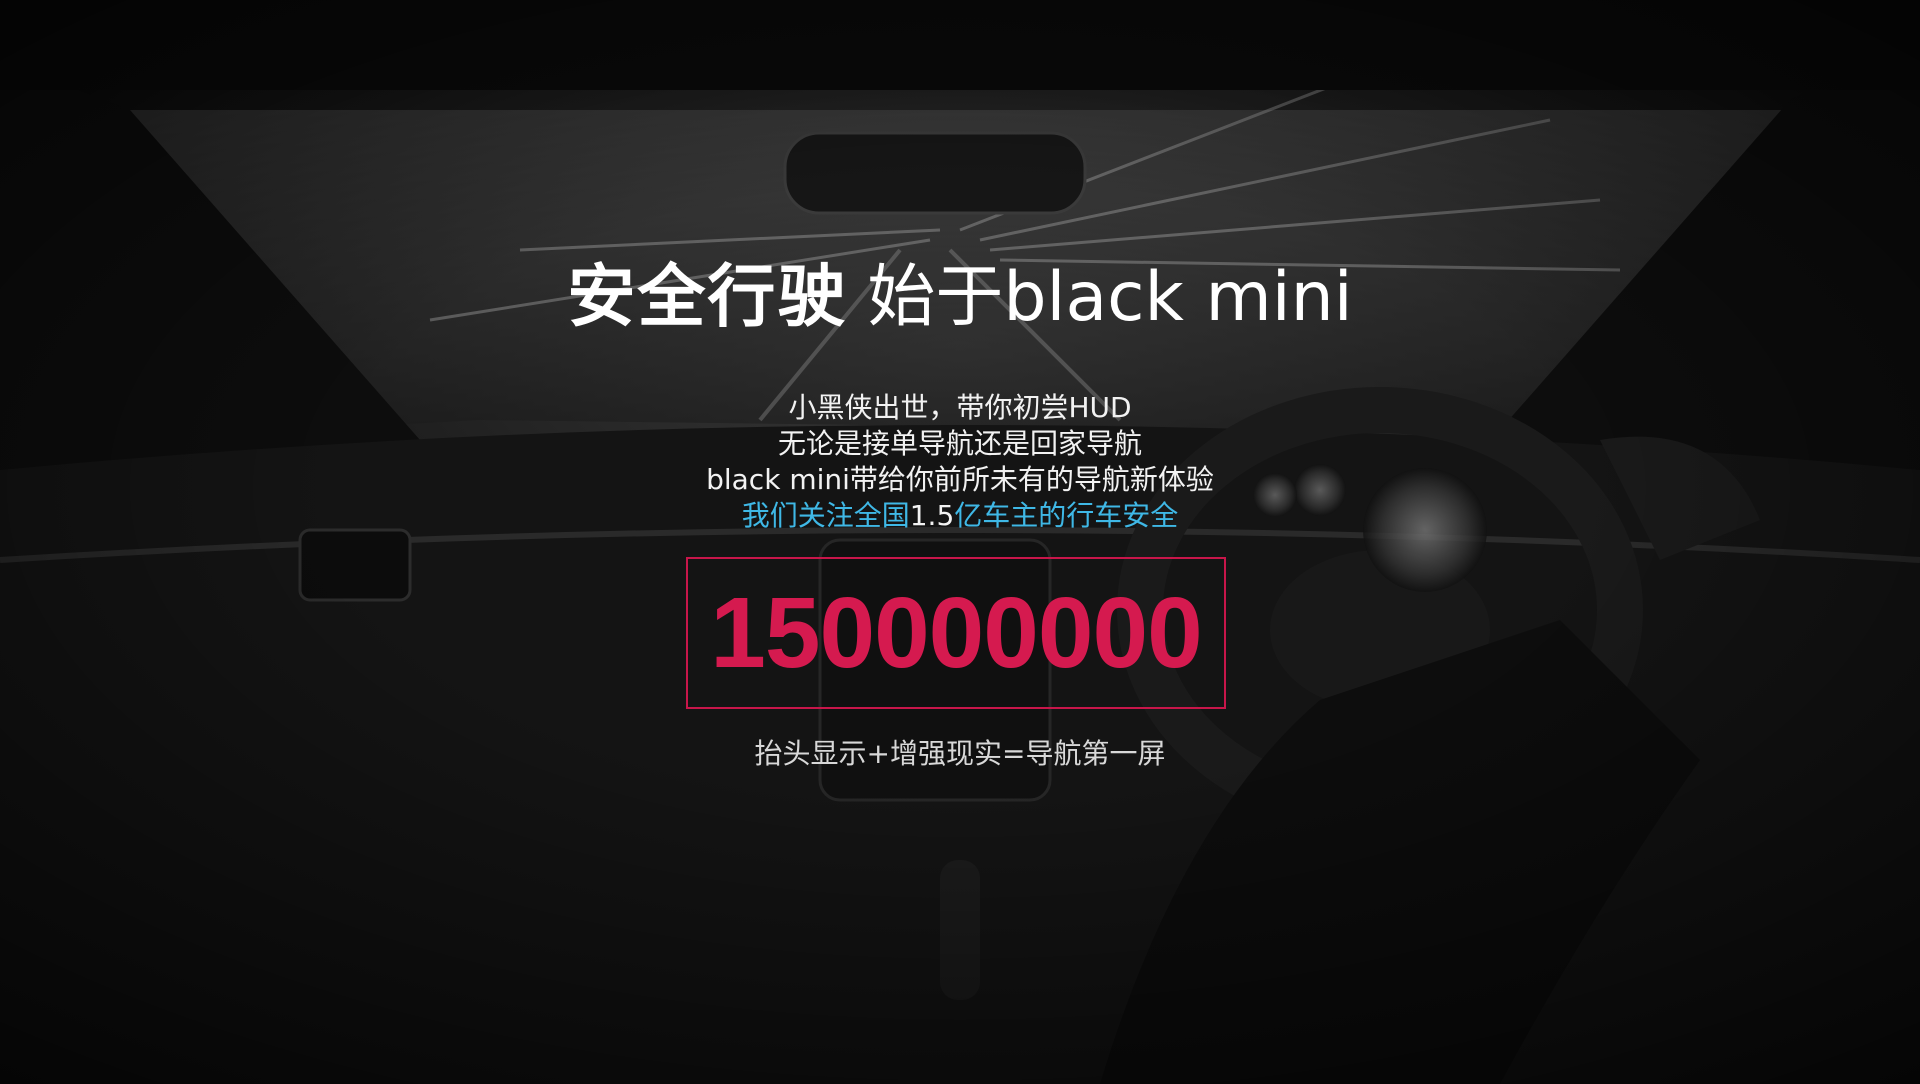 The width and height of the screenshot is (1920, 1084). I want to click on highlight-after: 亿车主的行车安全, so click(1066, 515).